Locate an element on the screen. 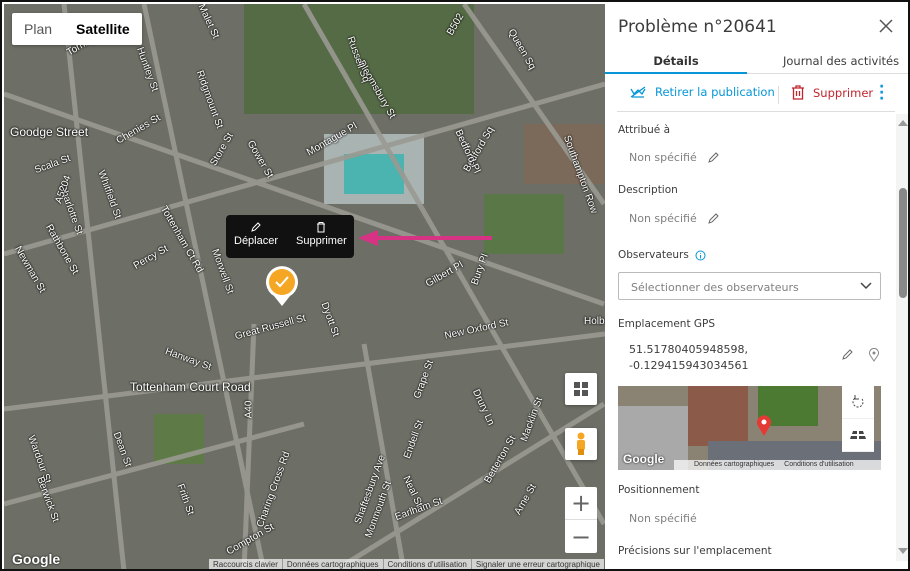 The width and height of the screenshot is (910, 571). rotate-icon is located at coordinates (858, 401).